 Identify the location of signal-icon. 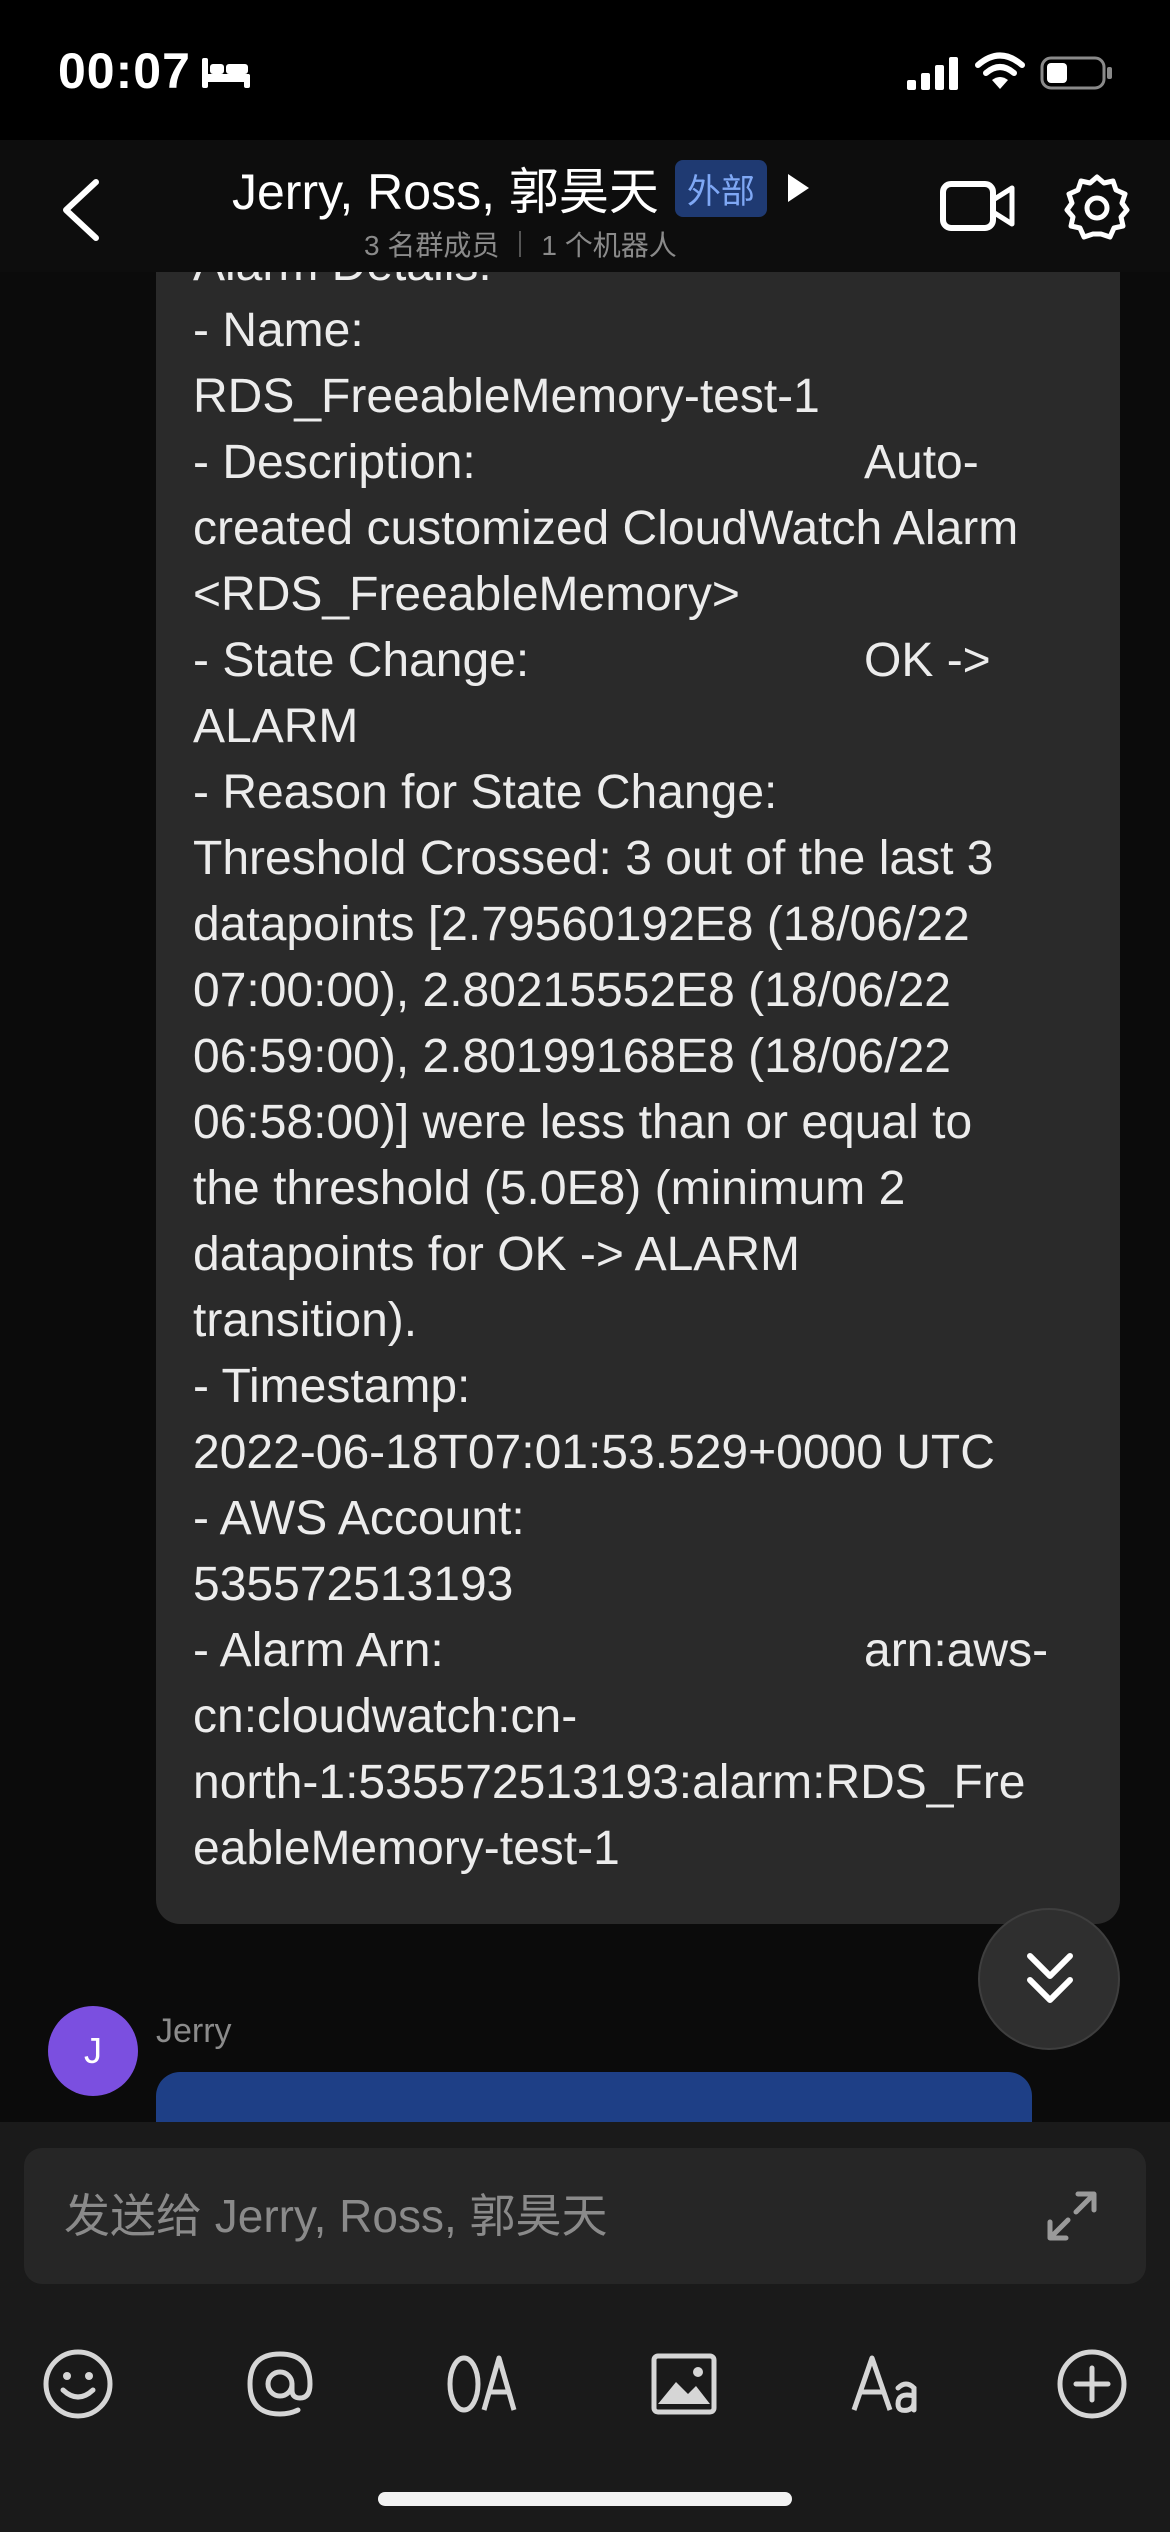
(932, 73).